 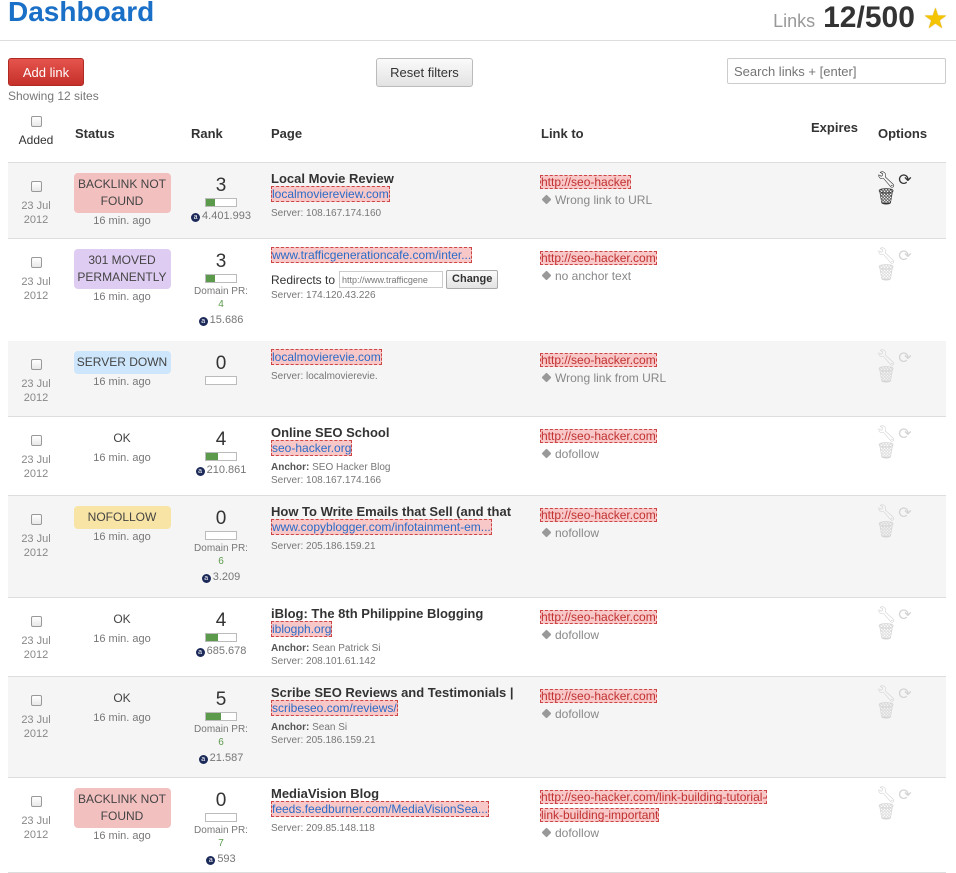 What do you see at coordinates (221, 828) in the screenshot?
I see `rank-cell: 0 Domain PR: 7 a 593` at bounding box center [221, 828].